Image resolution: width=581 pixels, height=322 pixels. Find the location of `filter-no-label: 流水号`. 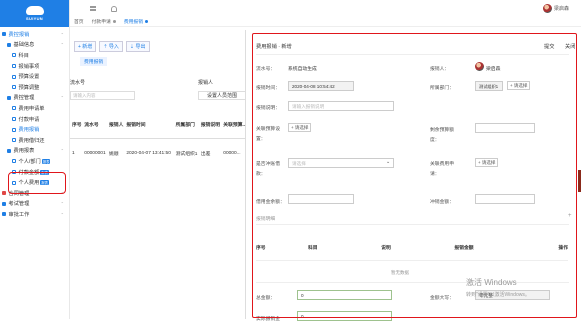

filter-no-label: 流水号 is located at coordinates (78, 83).